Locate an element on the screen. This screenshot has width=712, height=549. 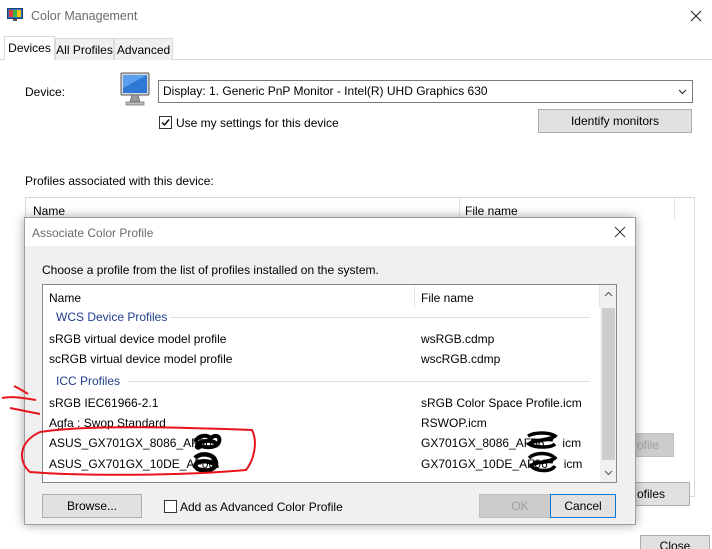
dialog-title: Associate Color Profile is located at coordinates (93, 233).